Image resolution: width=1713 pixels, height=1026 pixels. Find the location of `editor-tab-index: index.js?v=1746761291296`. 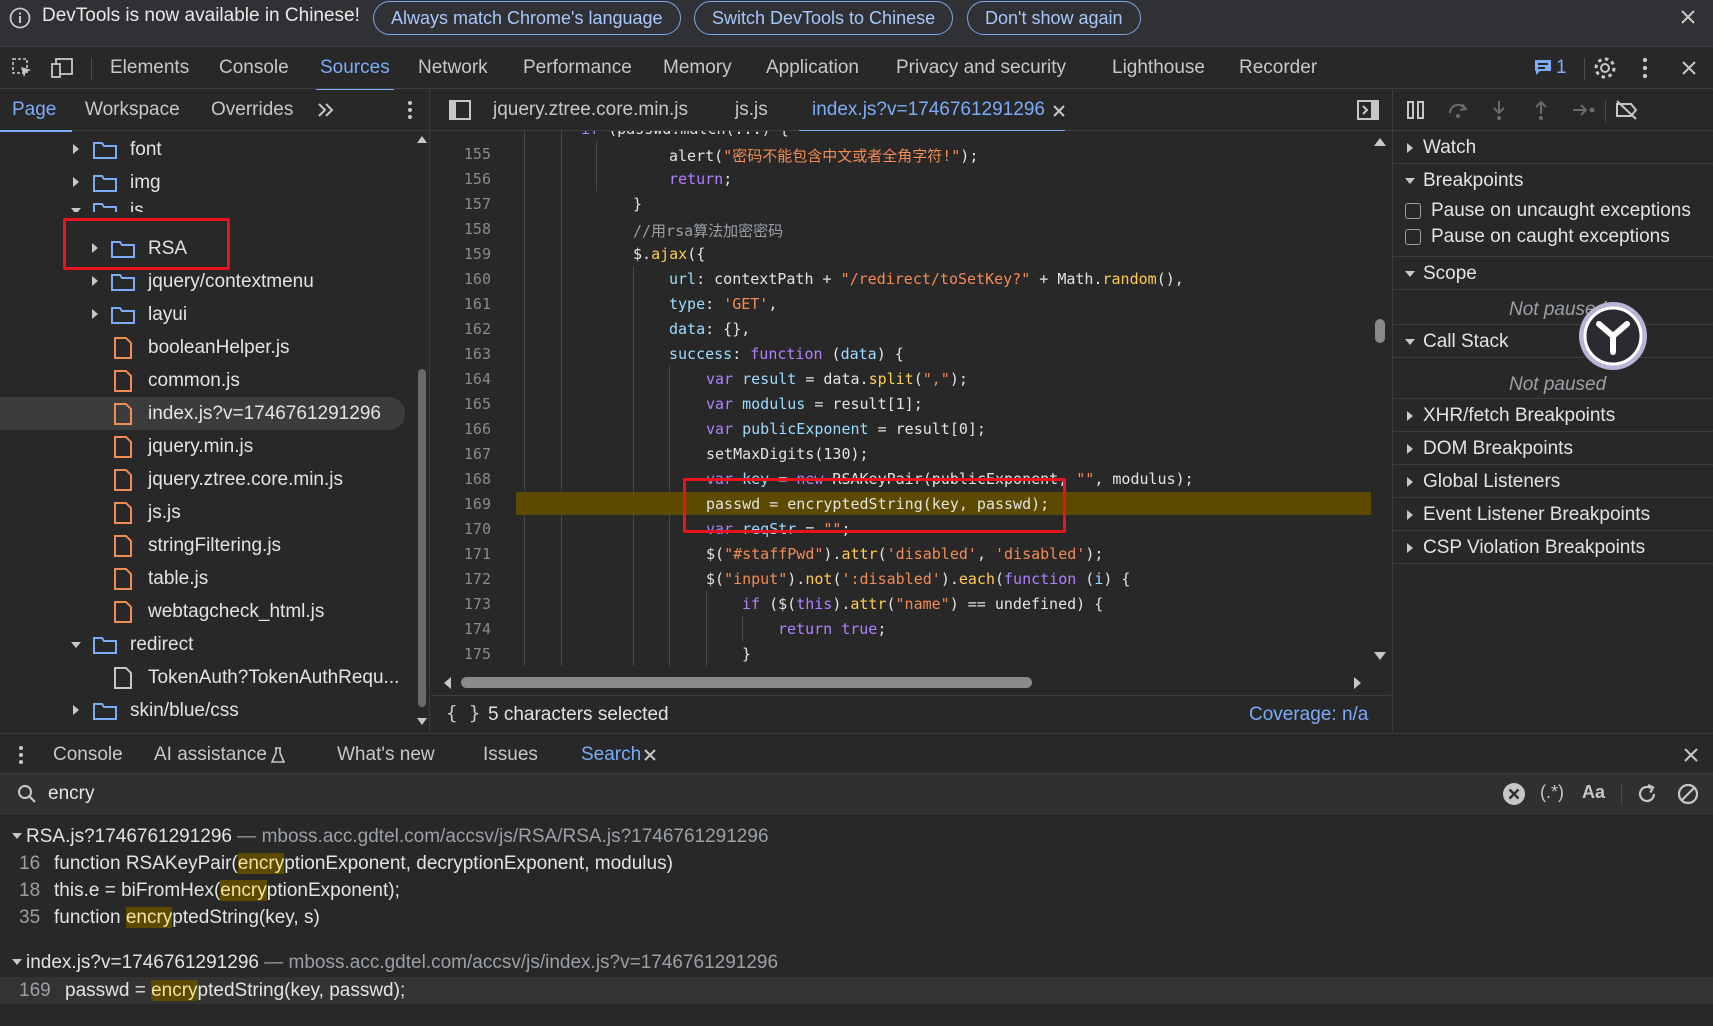

editor-tab-index: index.js?v=1746761291296 is located at coordinates (932, 115).